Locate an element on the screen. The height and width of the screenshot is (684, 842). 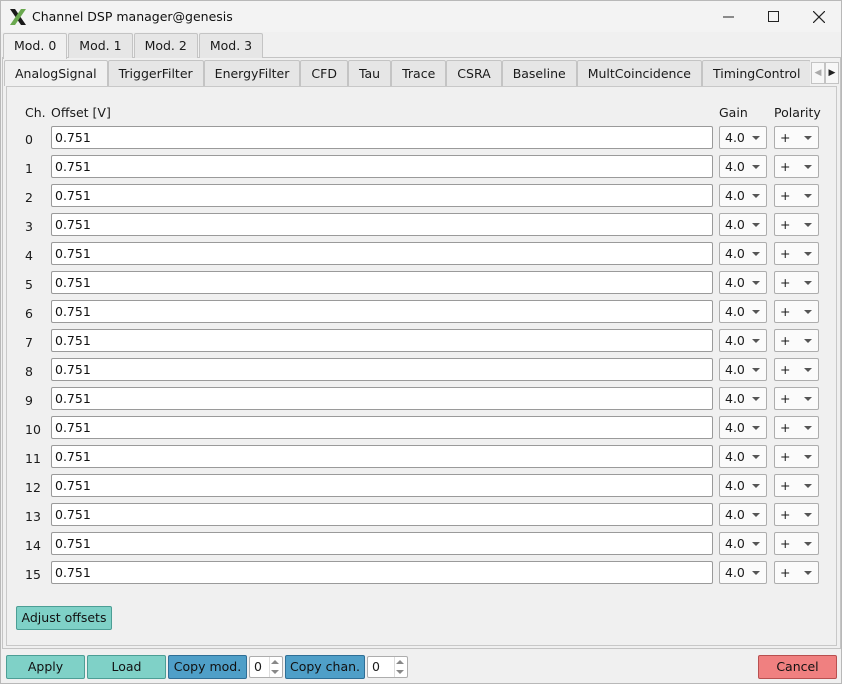
channel-row: 15 4.0 + is located at coordinates (421, 575).